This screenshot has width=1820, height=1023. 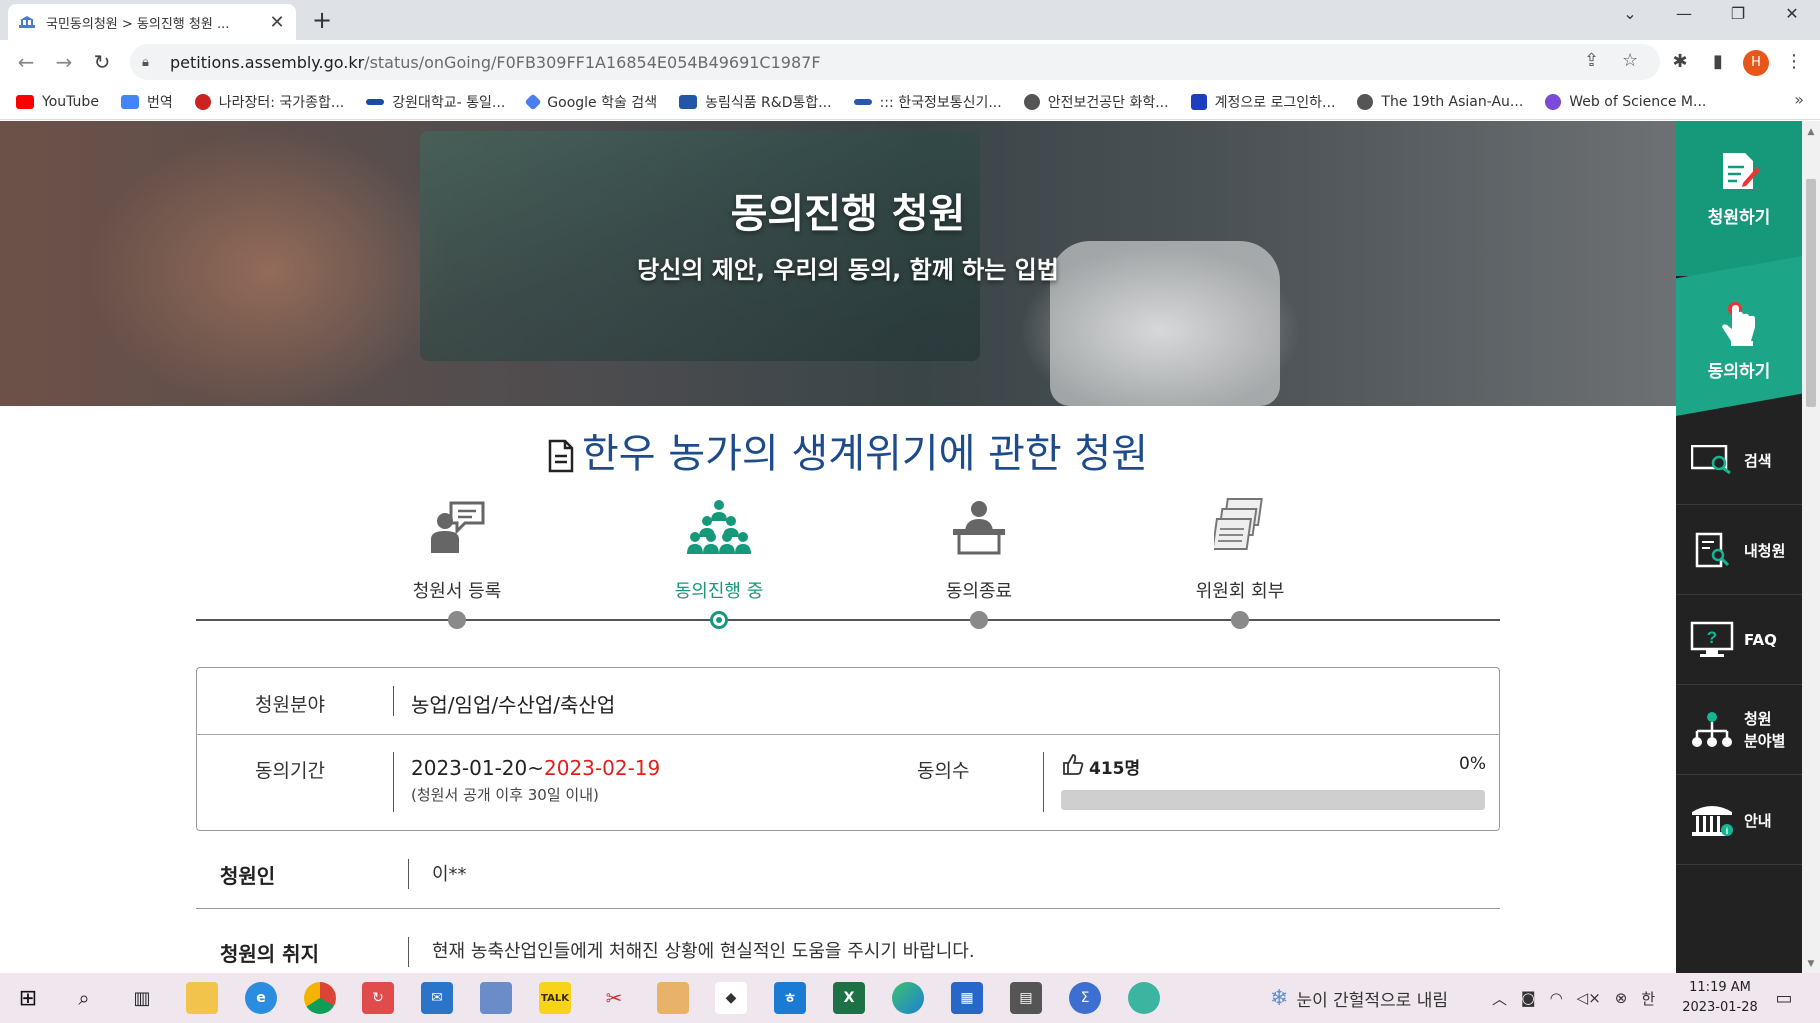 What do you see at coordinates (790, 998) in the screenshot?
I see `hancom-icon: ㅎ` at bounding box center [790, 998].